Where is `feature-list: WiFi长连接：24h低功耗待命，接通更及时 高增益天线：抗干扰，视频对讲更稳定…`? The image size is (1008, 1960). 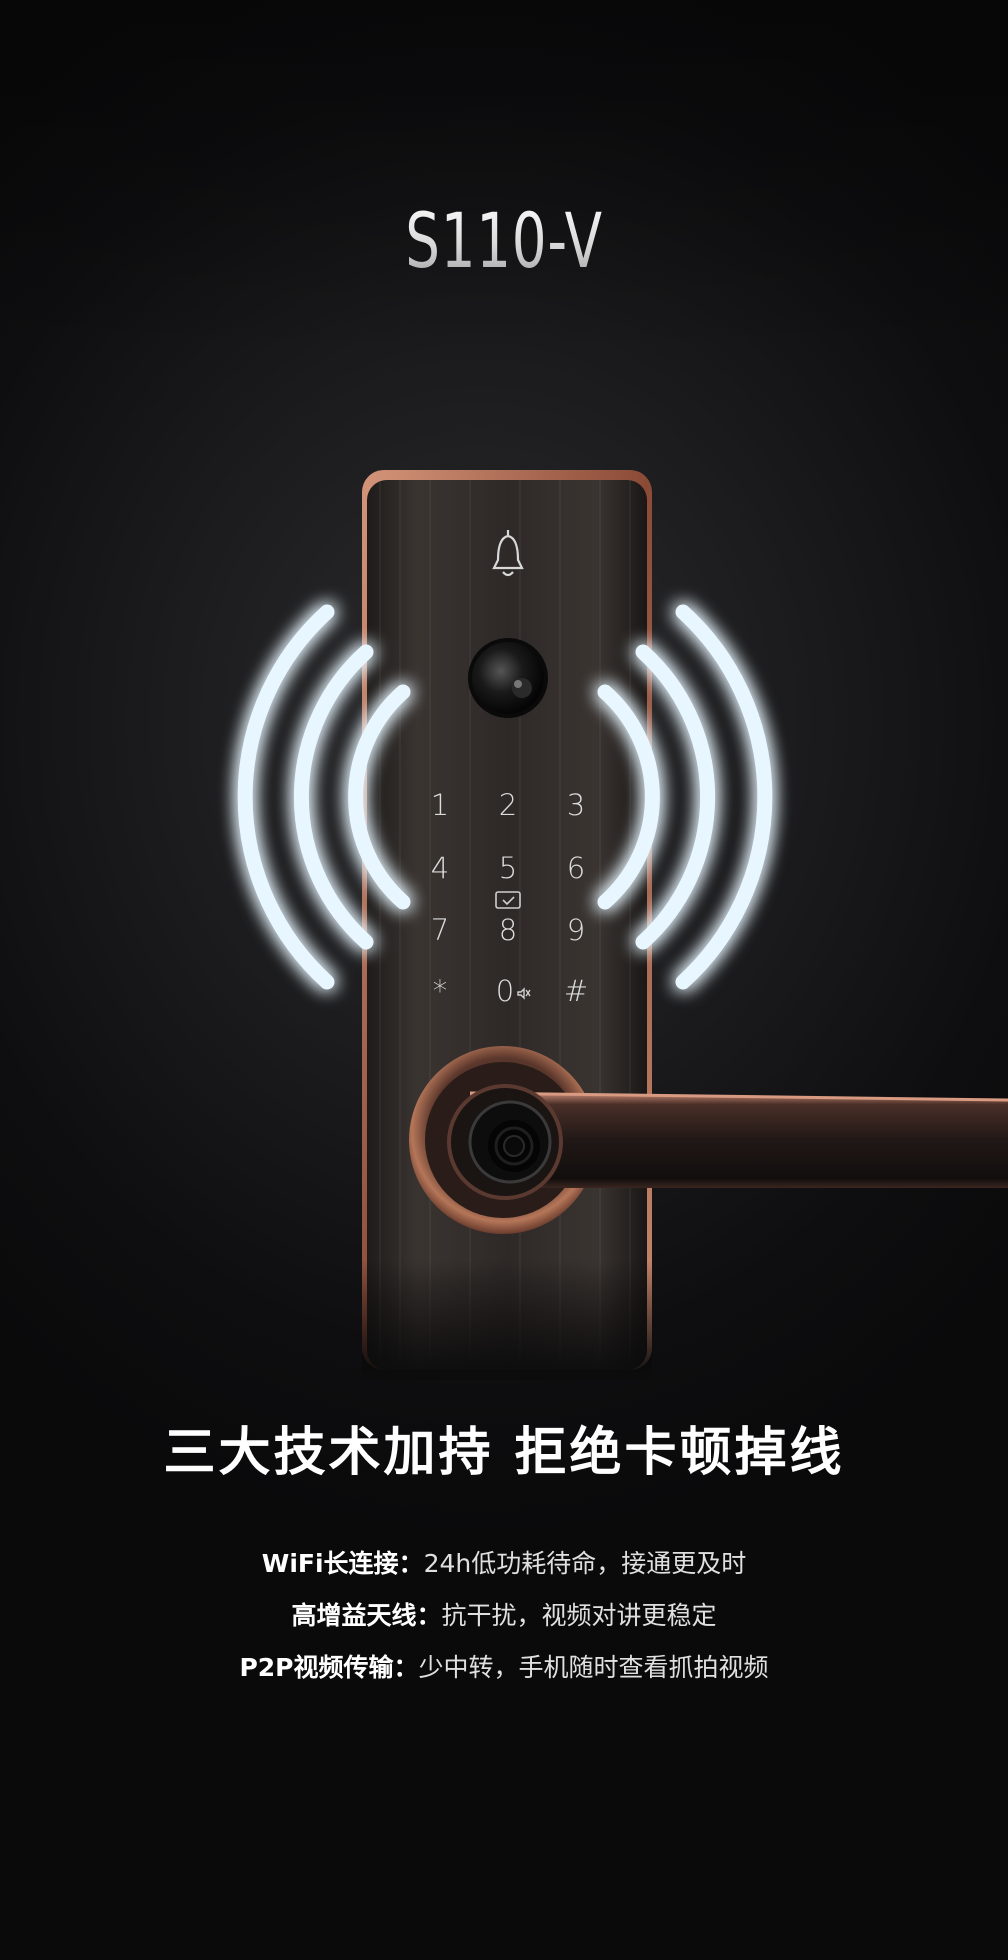
feature-list: WiFi长连接：24h低功耗待命，接通更及时 高增益天线：抗干扰，视频对讲更稳定… is located at coordinates (504, 1616).